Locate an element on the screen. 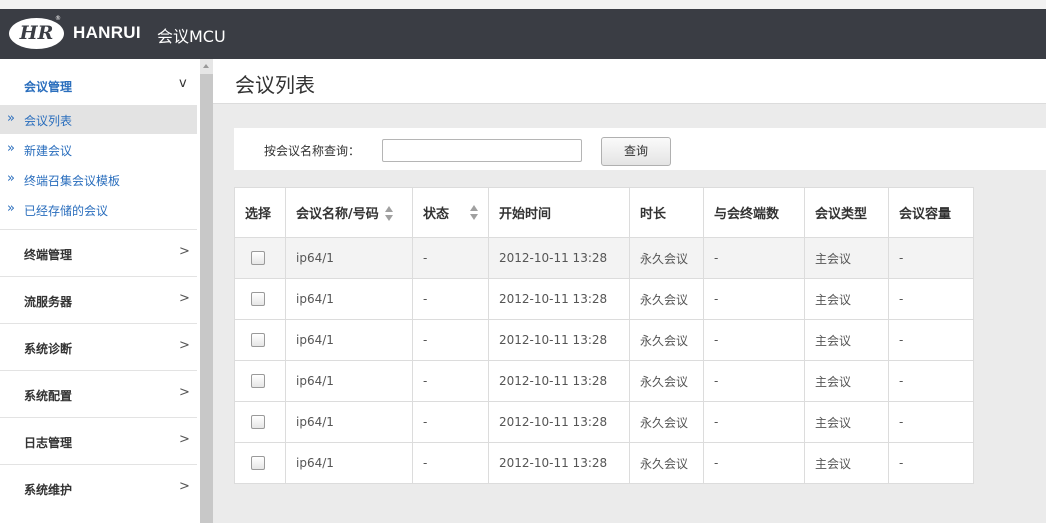 The height and width of the screenshot is (523, 1046). sidebar-menu-system-config: 系统配置 > is located at coordinates (98, 393).